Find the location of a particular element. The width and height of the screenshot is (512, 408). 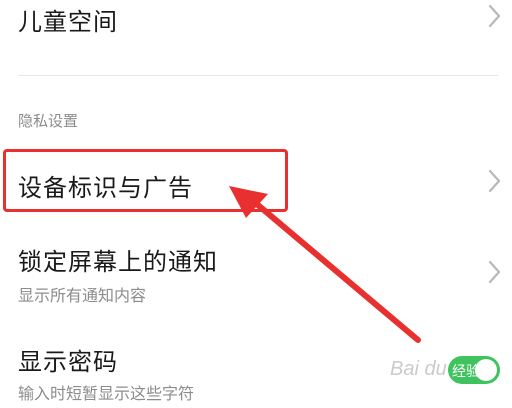

show-password-toggle: 经验 is located at coordinates (474, 370).